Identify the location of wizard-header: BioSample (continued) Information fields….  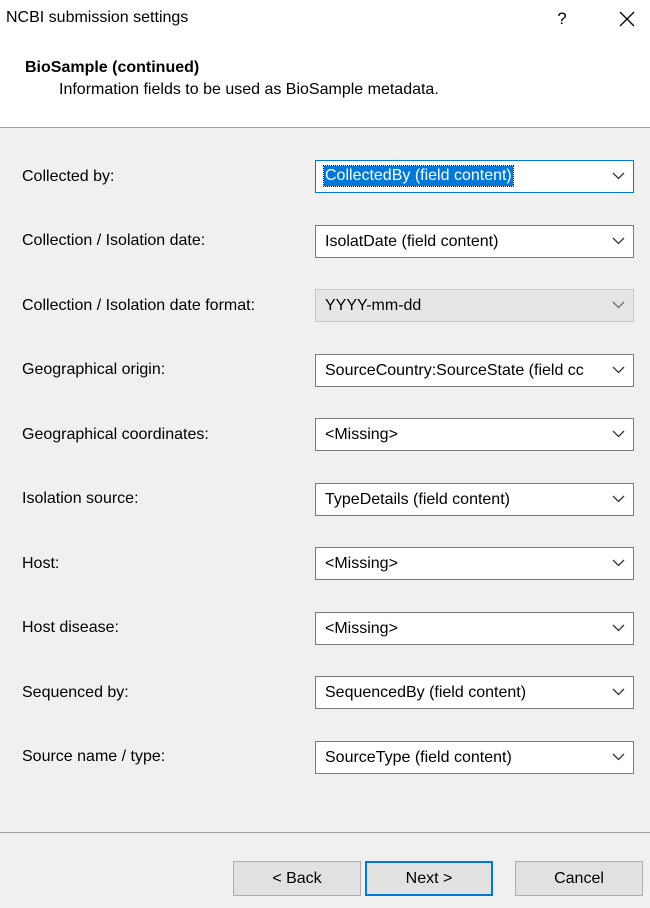
(325, 84).